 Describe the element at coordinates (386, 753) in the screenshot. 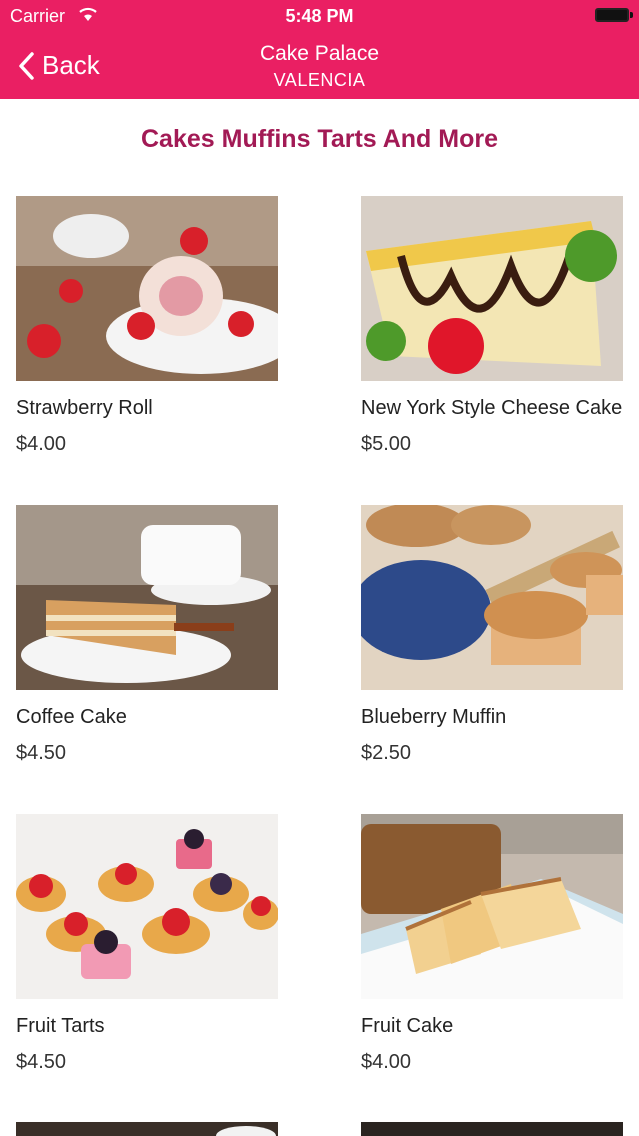

I see `product-price: $2.50` at that location.